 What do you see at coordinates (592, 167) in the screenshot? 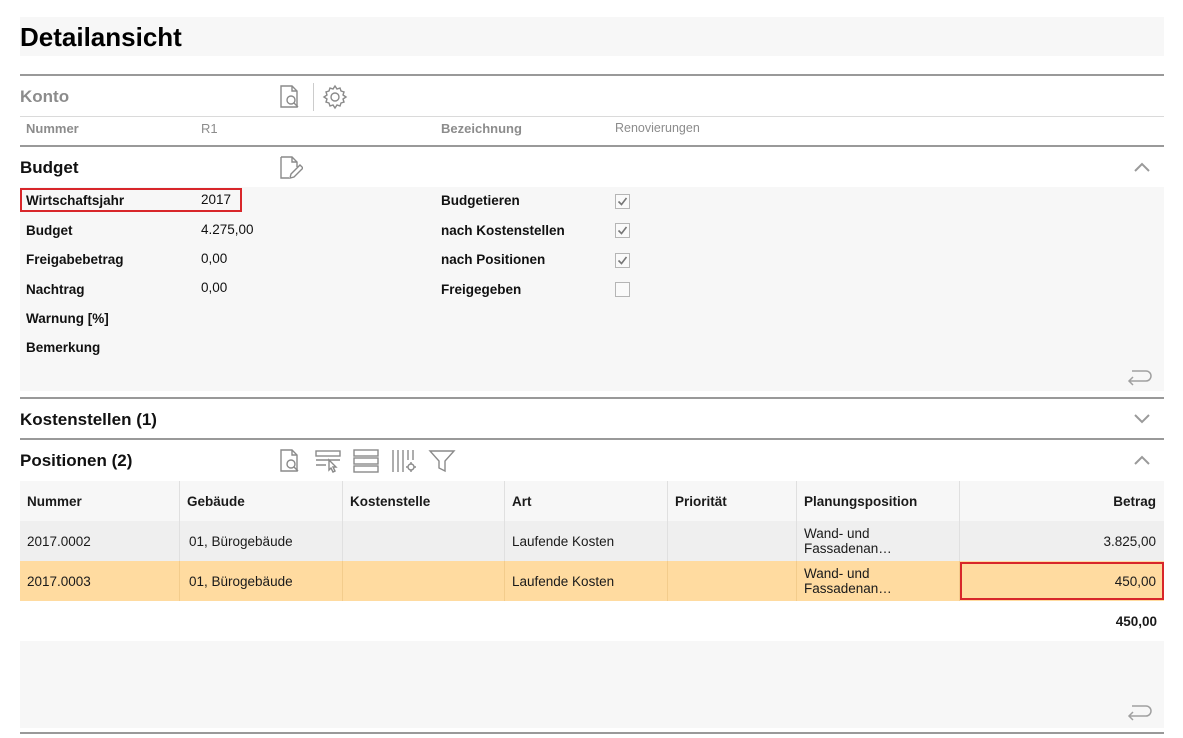
I see `budget-header: Budget` at bounding box center [592, 167].